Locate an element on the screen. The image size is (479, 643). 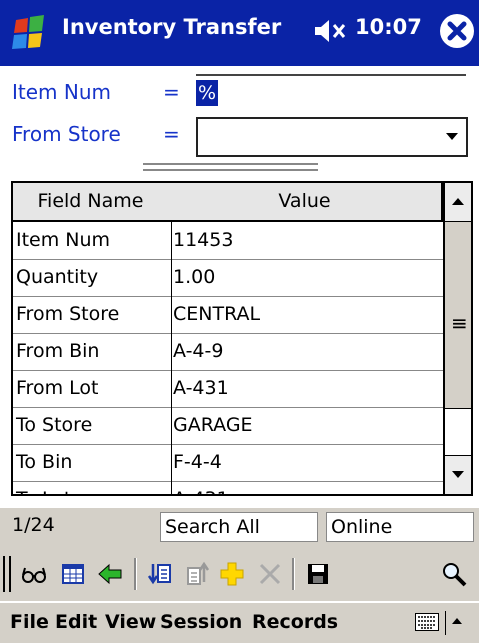
table-row: To Lot A-431 is located at coordinates (230, 487).